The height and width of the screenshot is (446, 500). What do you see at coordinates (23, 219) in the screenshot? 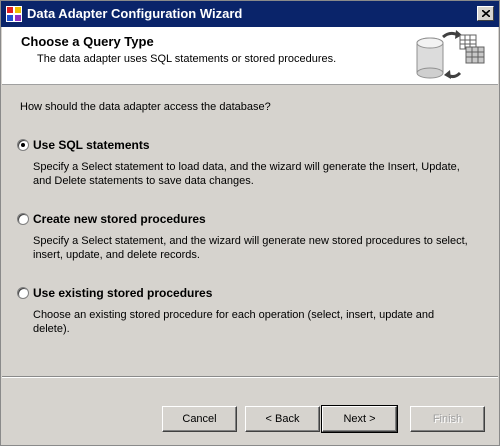
I see `radio-create-new-stored-procedures` at bounding box center [23, 219].